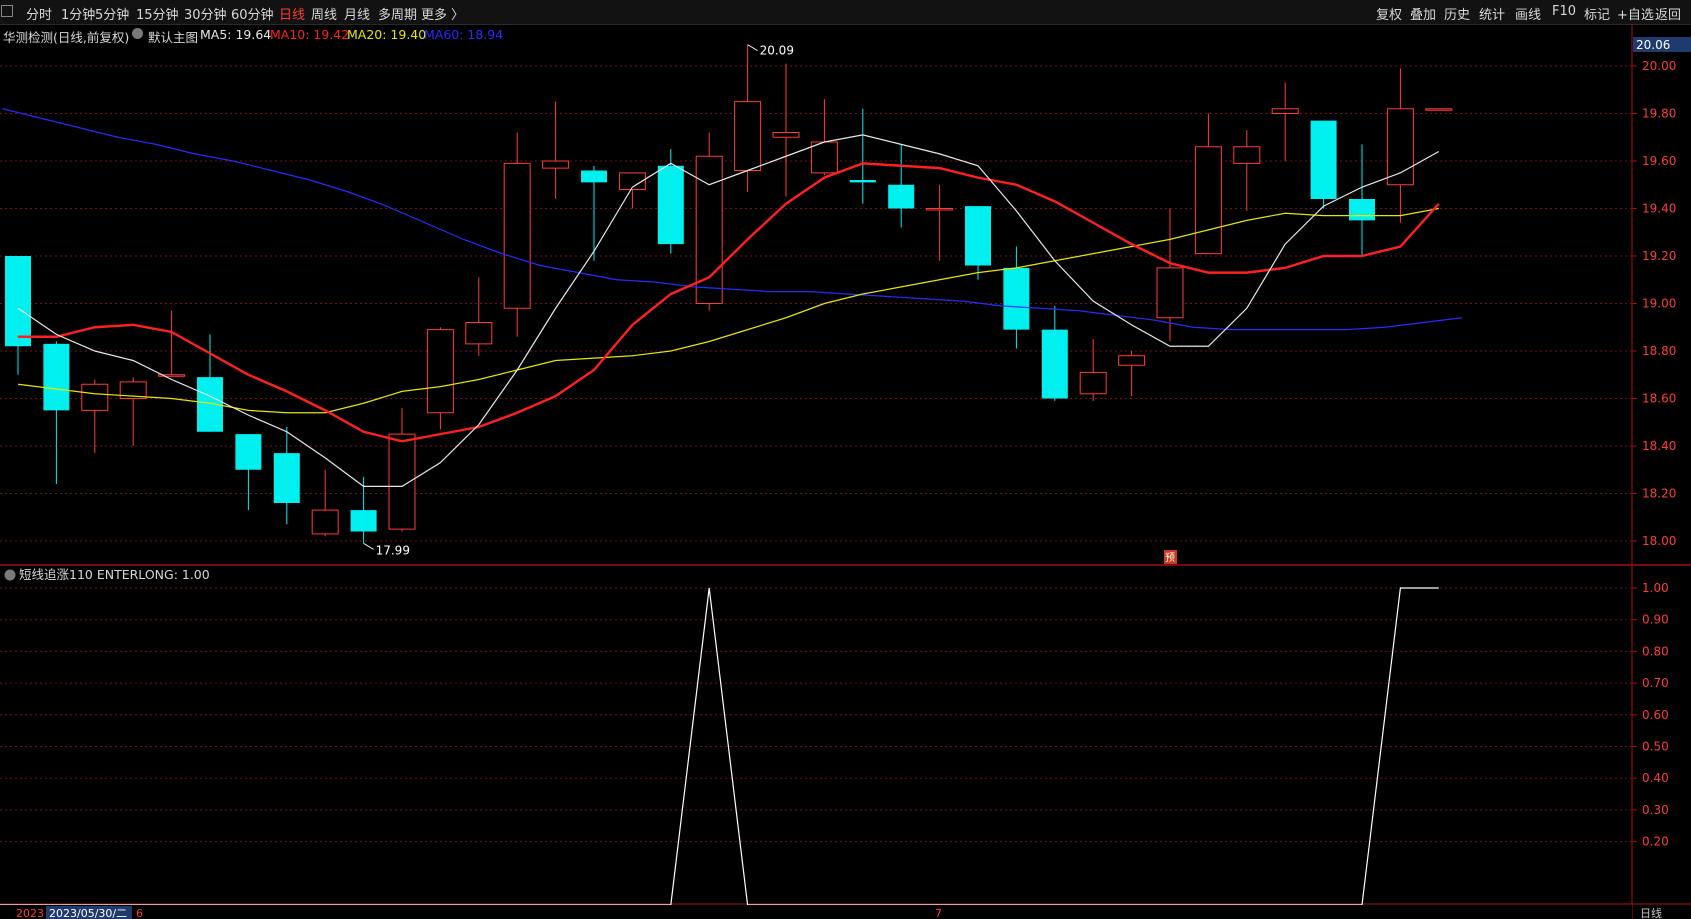 The width and height of the screenshot is (1691, 919). What do you see at coordinates (1659, 256) in the screenshot?
I see `price-tick-label: 19.20` at bounding box center [1659, 256].